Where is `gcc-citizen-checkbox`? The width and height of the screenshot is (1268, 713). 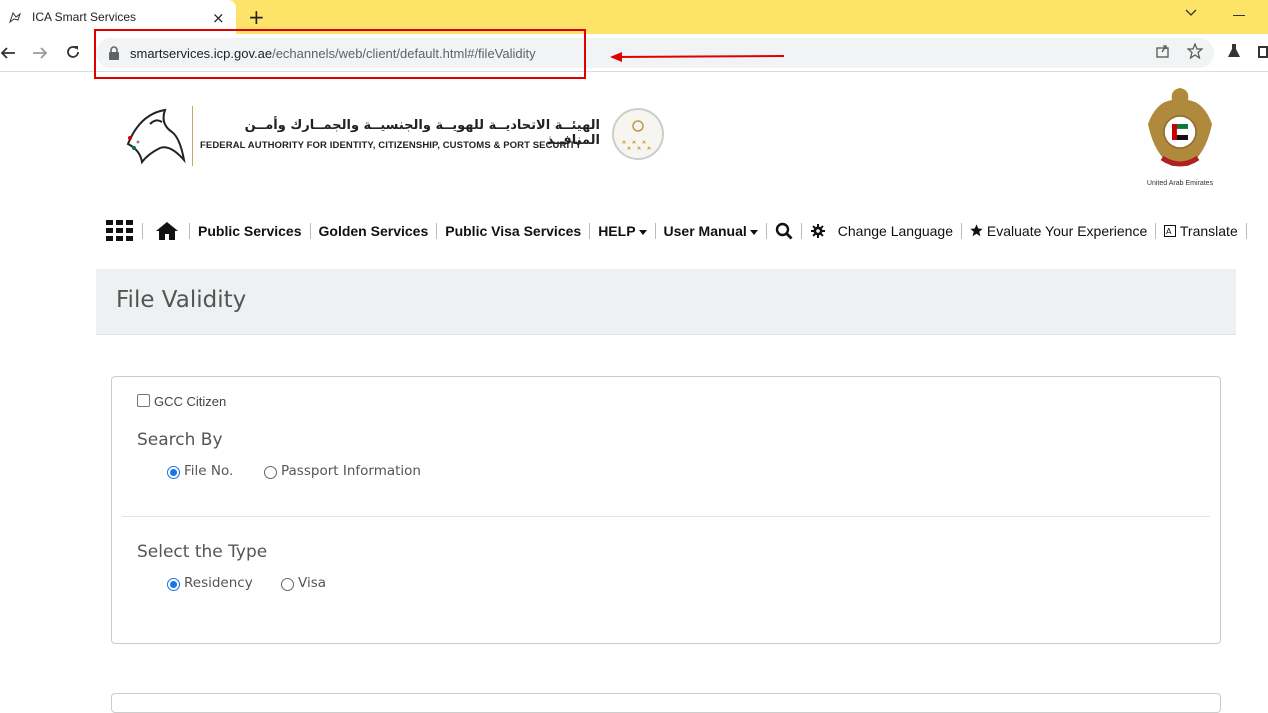
gcc-citizen-checkbox is located at coordinates (143, 400).